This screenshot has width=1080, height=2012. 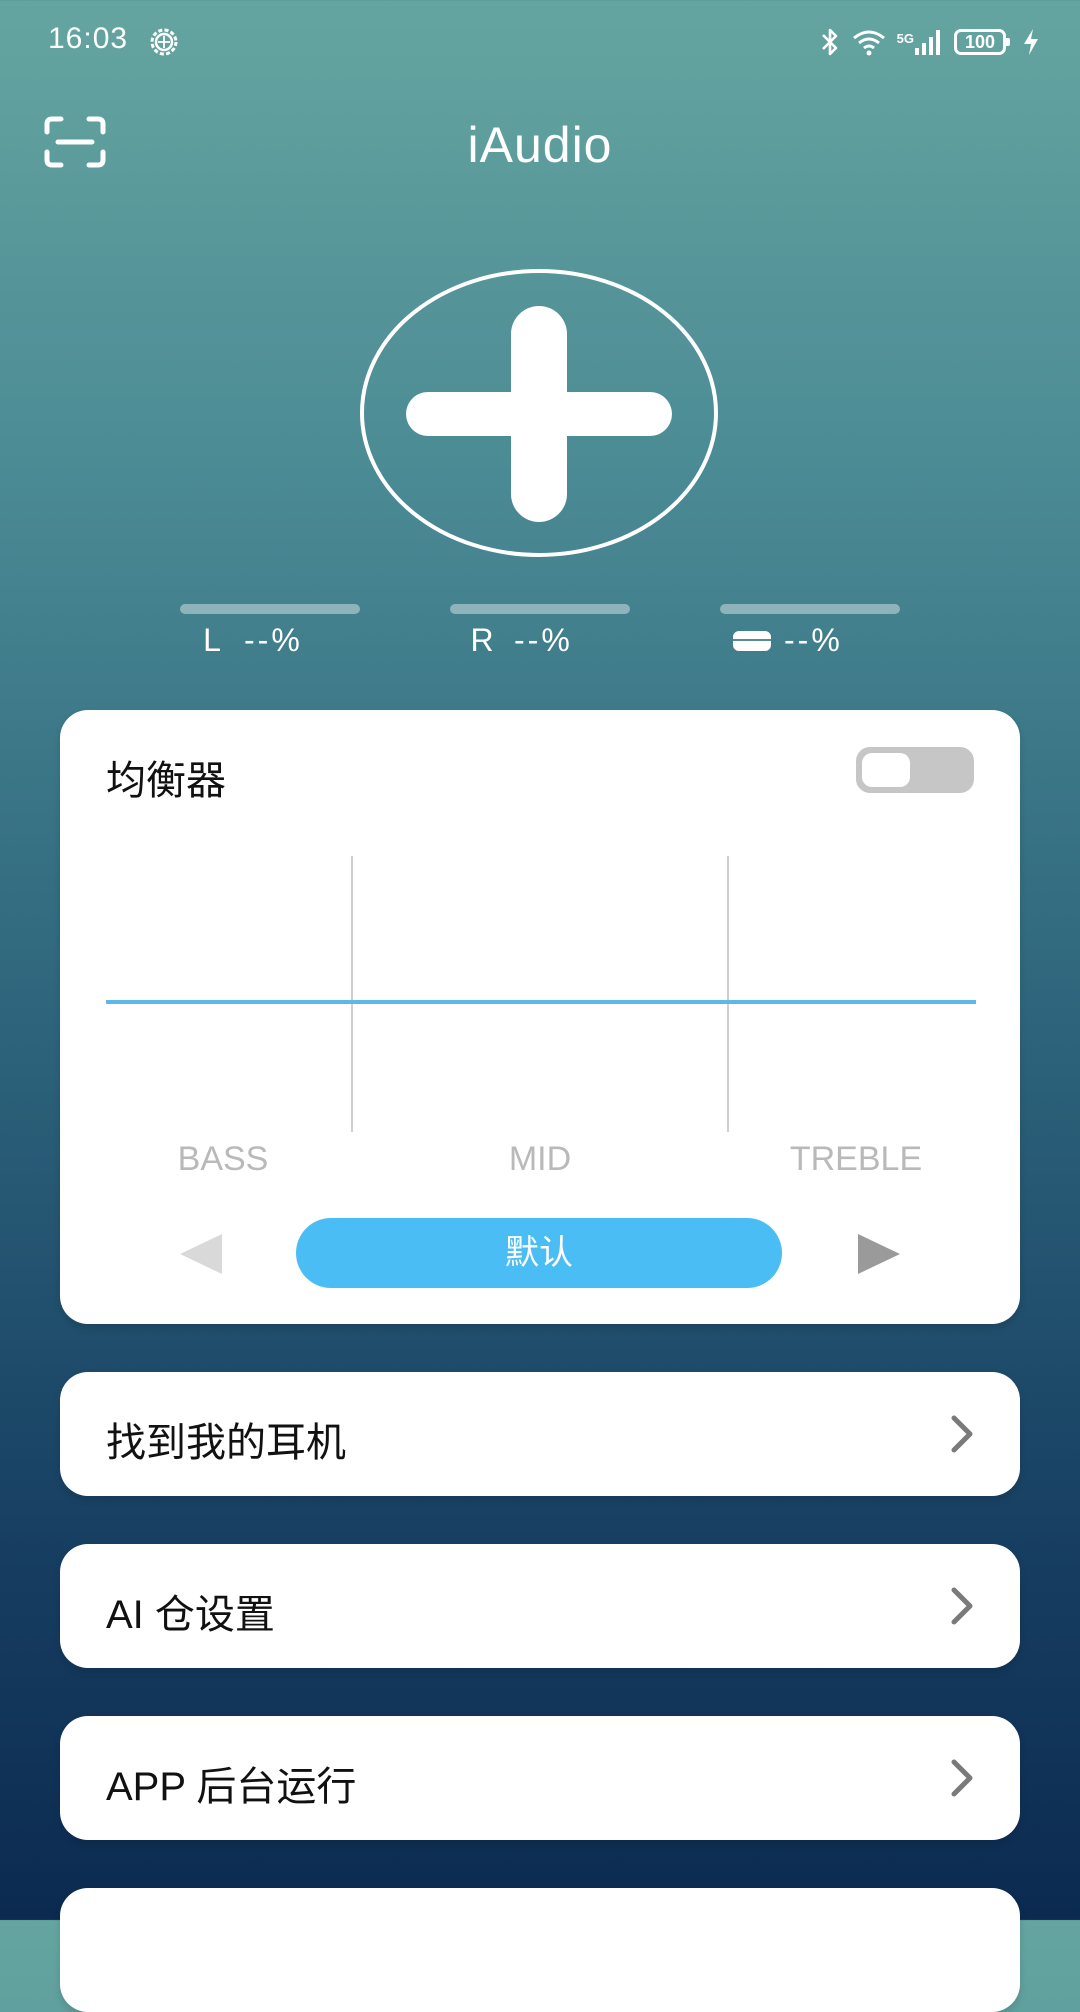 I want to click on equalizer-curve-svg, so click(x=541, y=994).